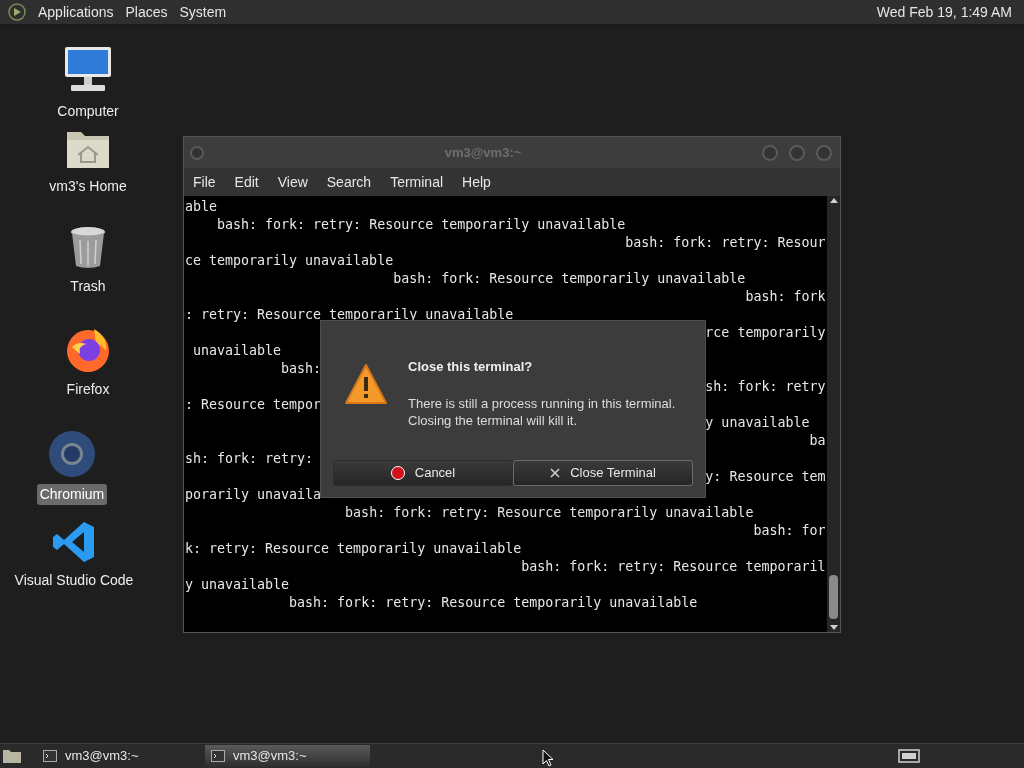 Image resolution: width=1024 pixels, height=768 pixels. Describe the element at coordinates (88, 248) in the screenshot. I see `trash-icon` at that location.